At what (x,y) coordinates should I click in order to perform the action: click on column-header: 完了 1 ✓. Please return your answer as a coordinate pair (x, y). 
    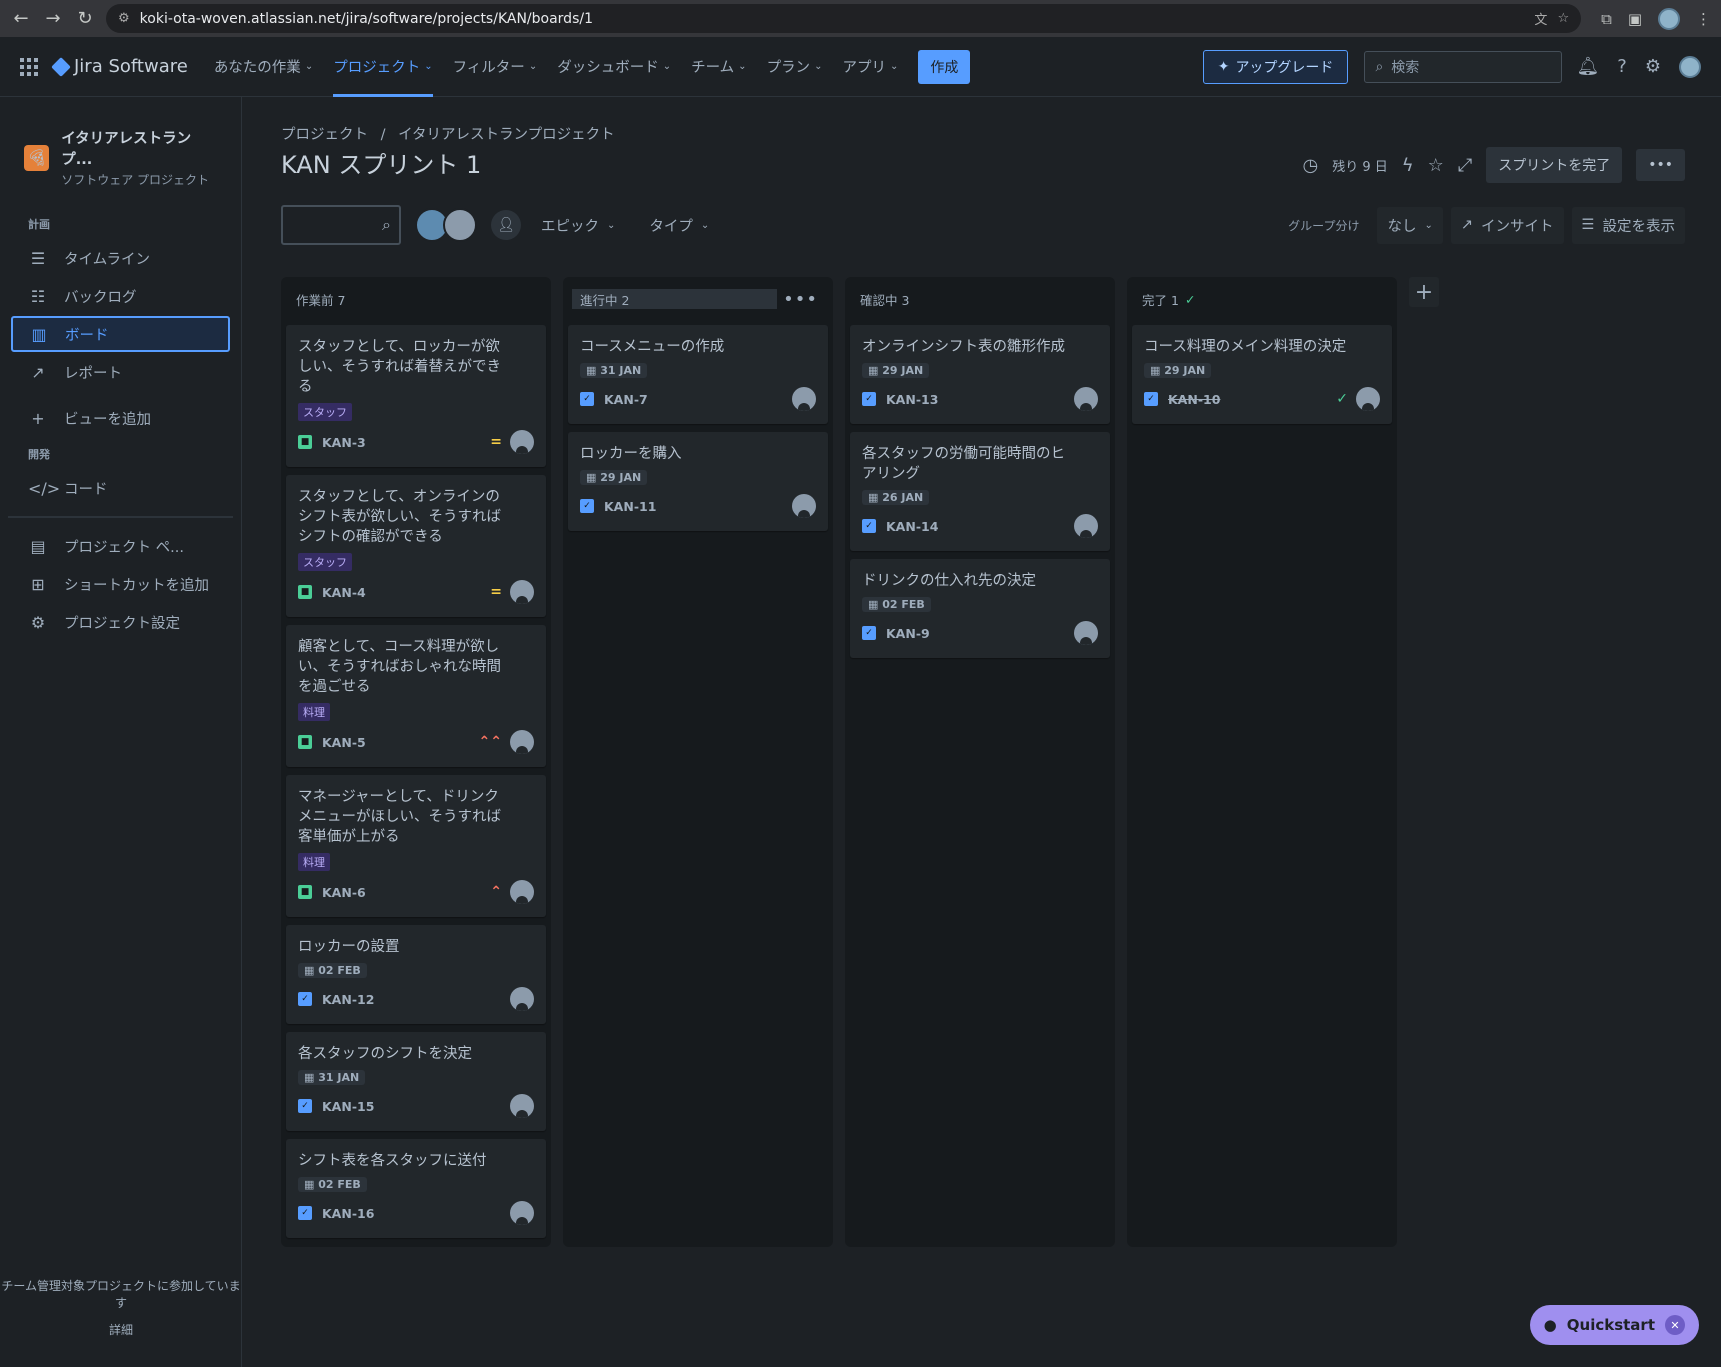
    Looking at the image, I should click on (1262, 299).